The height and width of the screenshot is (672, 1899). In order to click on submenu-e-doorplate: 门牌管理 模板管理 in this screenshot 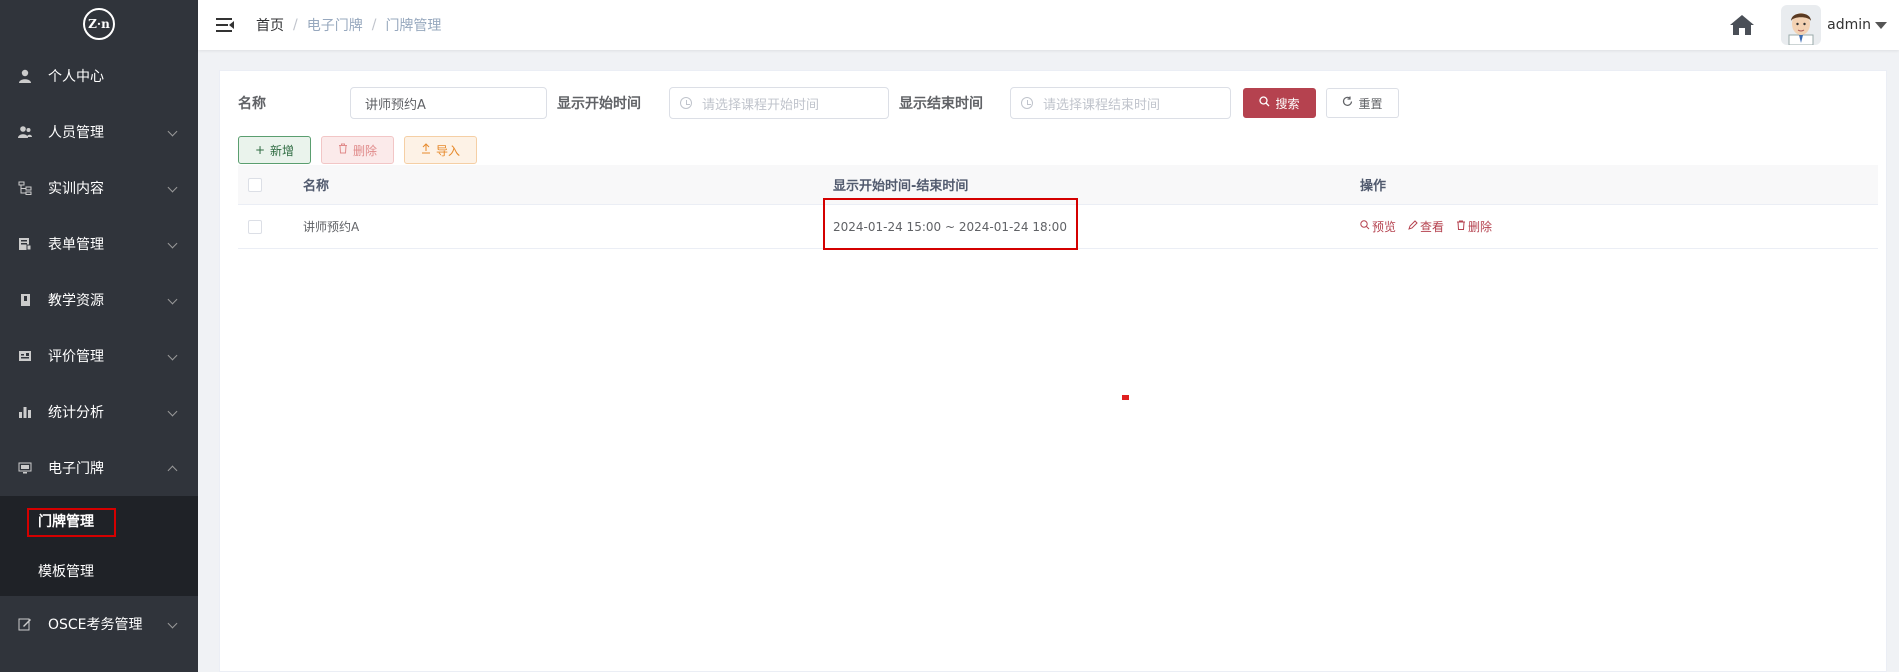, I will do `click(99, 546)`.